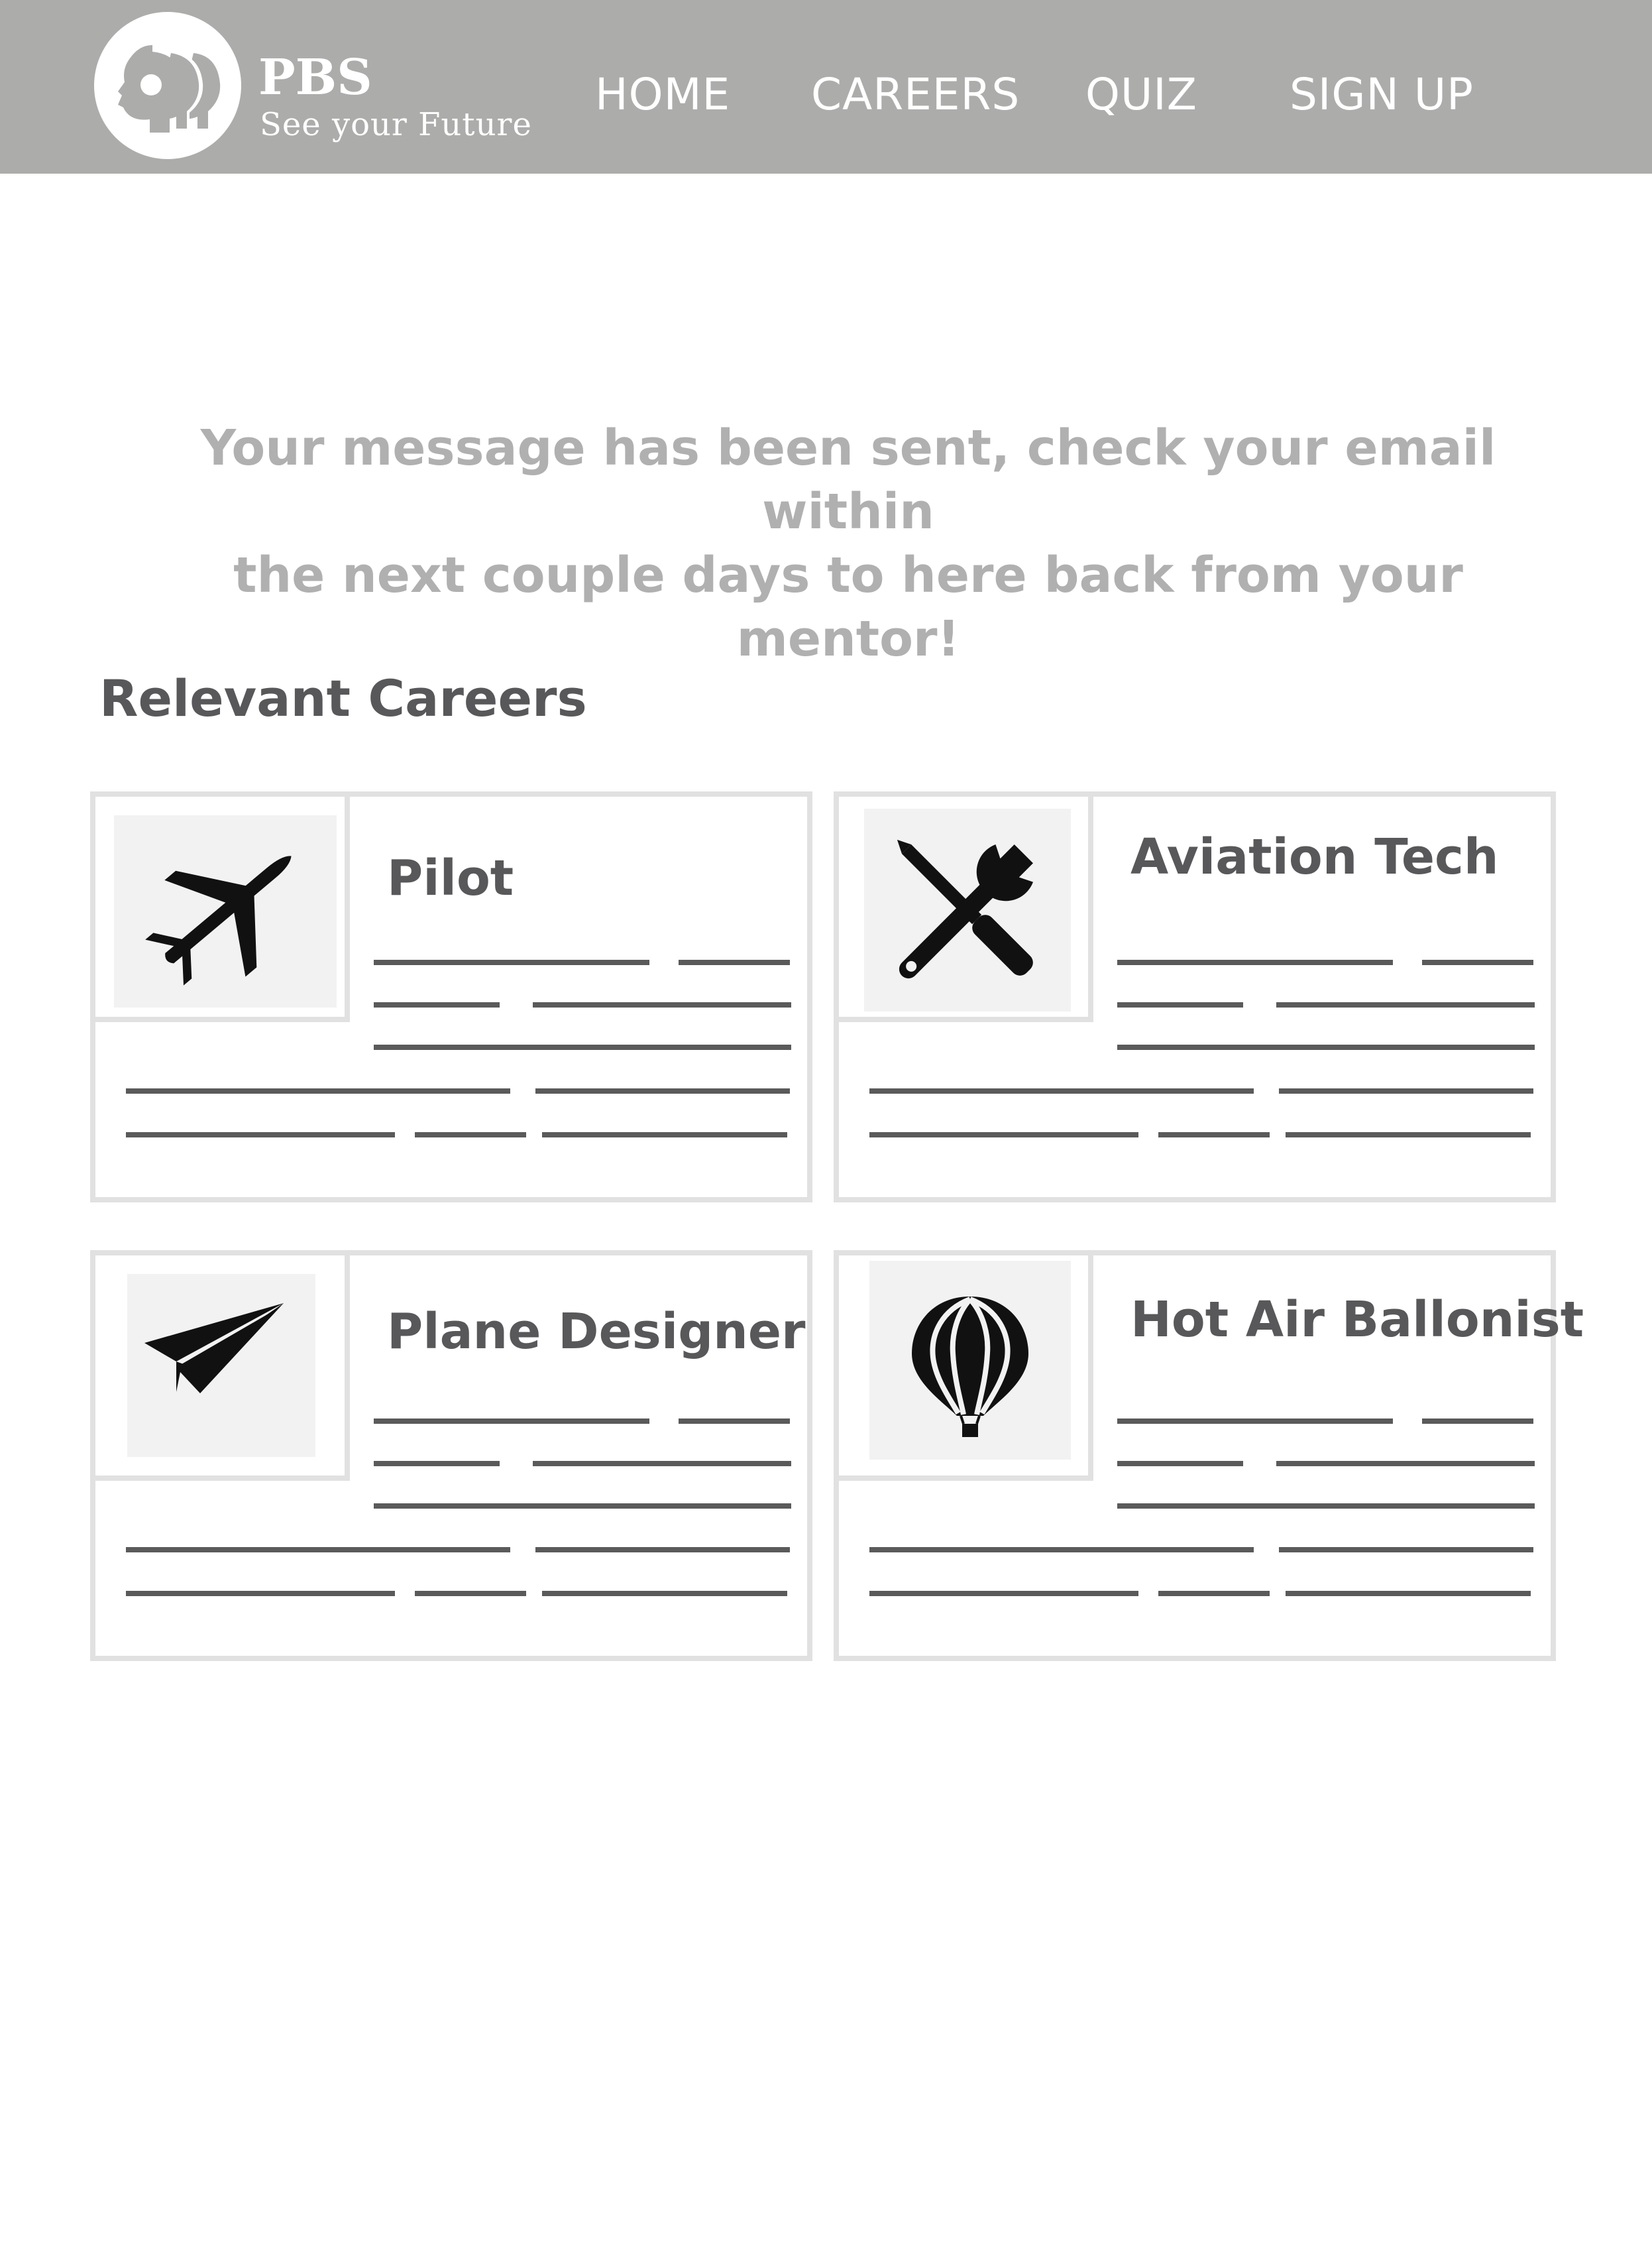 Image resolution: width=1652 pixels, height=2255 pixels. What do you see at coordinates (167, 85) in the screenshot?
I see `pbs-logo-icon` at bounding box center [167, 85].